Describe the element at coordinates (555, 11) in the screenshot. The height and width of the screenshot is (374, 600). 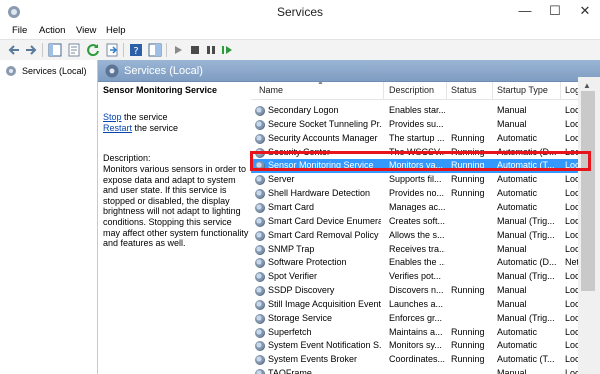
I see `maximize-button: ☐` at that location.